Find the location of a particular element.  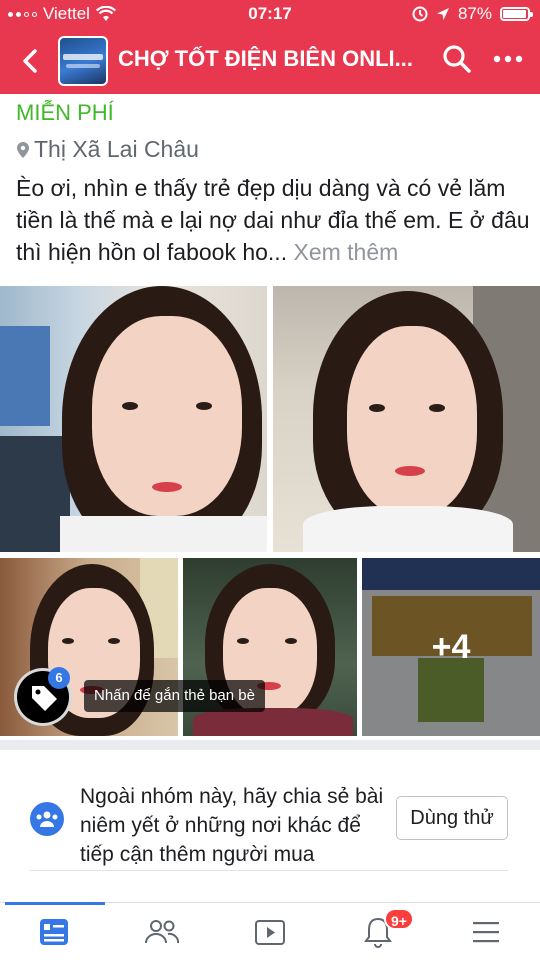

status-bar: Viettel 07:17 87% is located at coordinates (270, 14).